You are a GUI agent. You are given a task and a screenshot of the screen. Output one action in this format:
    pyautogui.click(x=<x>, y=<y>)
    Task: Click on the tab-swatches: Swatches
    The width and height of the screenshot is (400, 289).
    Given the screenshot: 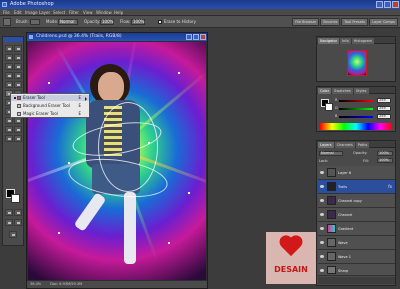 What is the action you would take?
    pyautogui.click(x=342, y=91)
    